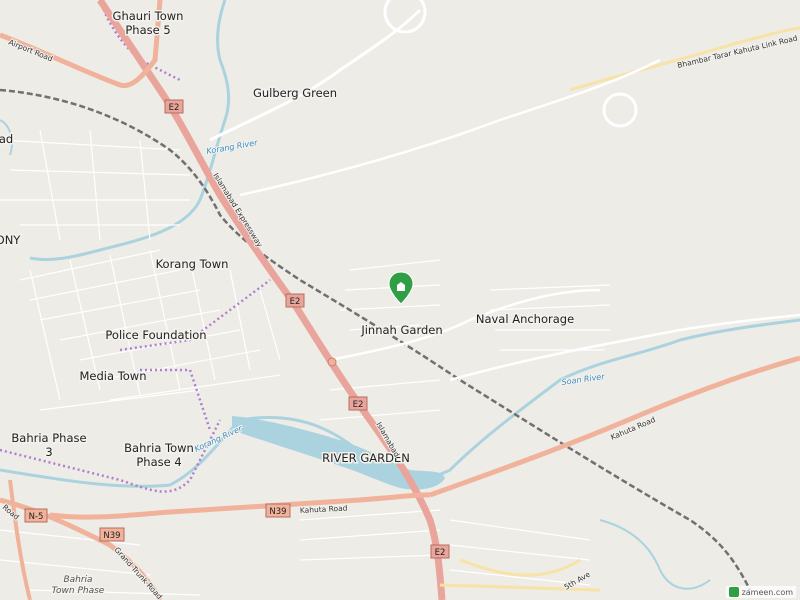 The width and height of the screenshot is (800, 600). Describe the element at coordinates (620, 110) in the screenshot. I see `north-interchange` at that location.